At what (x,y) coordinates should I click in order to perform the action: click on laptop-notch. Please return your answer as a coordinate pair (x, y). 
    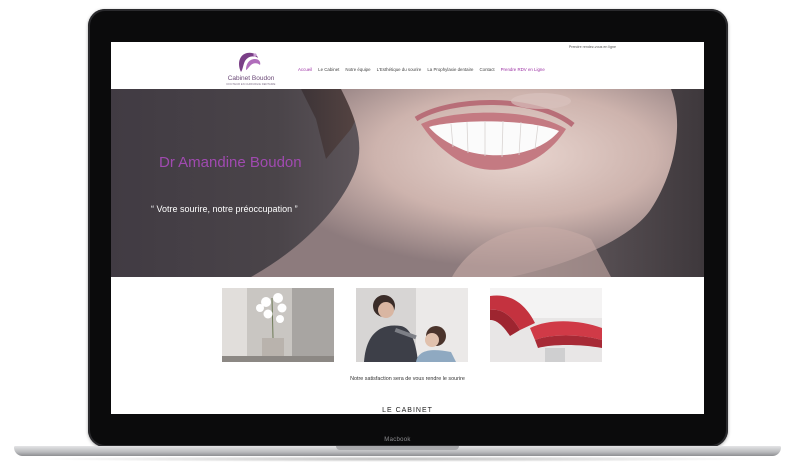
    Looking at the image, I should click on (397, 448).